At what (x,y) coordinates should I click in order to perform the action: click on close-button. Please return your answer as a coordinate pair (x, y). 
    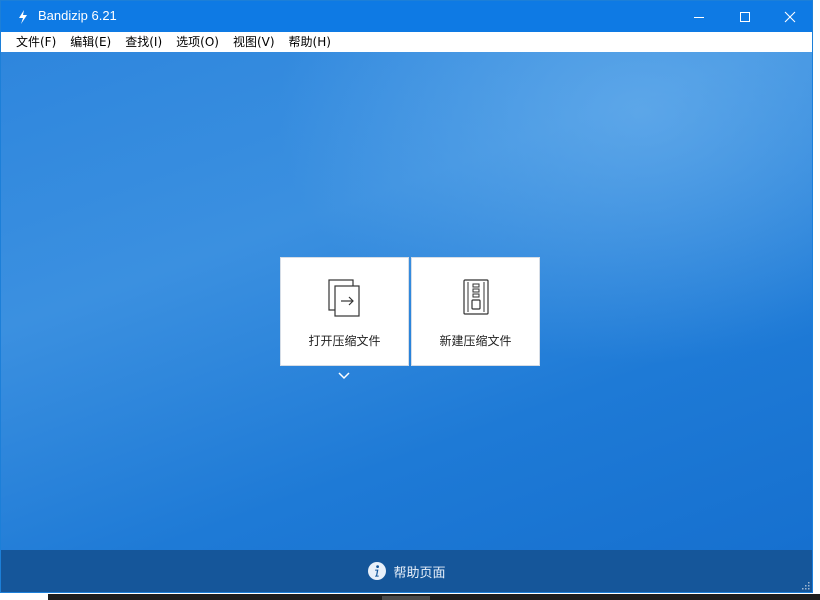
    Looking at the image, I should click on (790, 16).